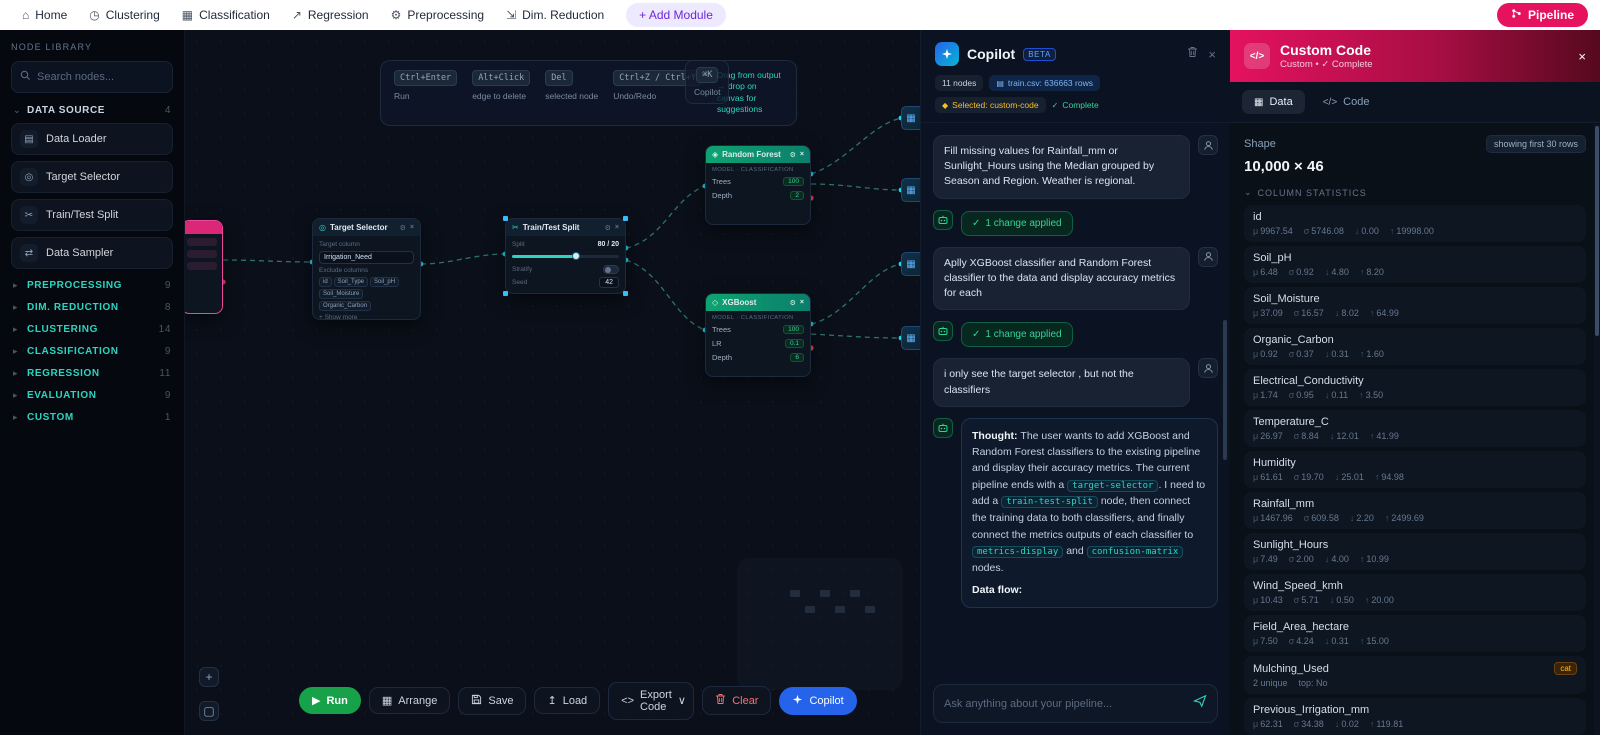  I want to click on exclude-chip: id, so click(325, 282).